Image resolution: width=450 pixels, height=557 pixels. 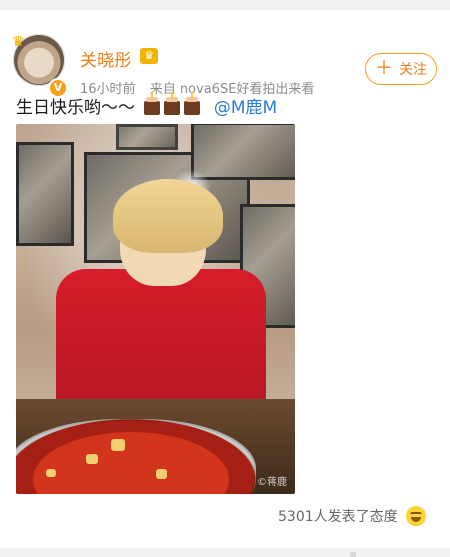 I want to click on laugh-emoji-icon, so click(x=415, y=516).